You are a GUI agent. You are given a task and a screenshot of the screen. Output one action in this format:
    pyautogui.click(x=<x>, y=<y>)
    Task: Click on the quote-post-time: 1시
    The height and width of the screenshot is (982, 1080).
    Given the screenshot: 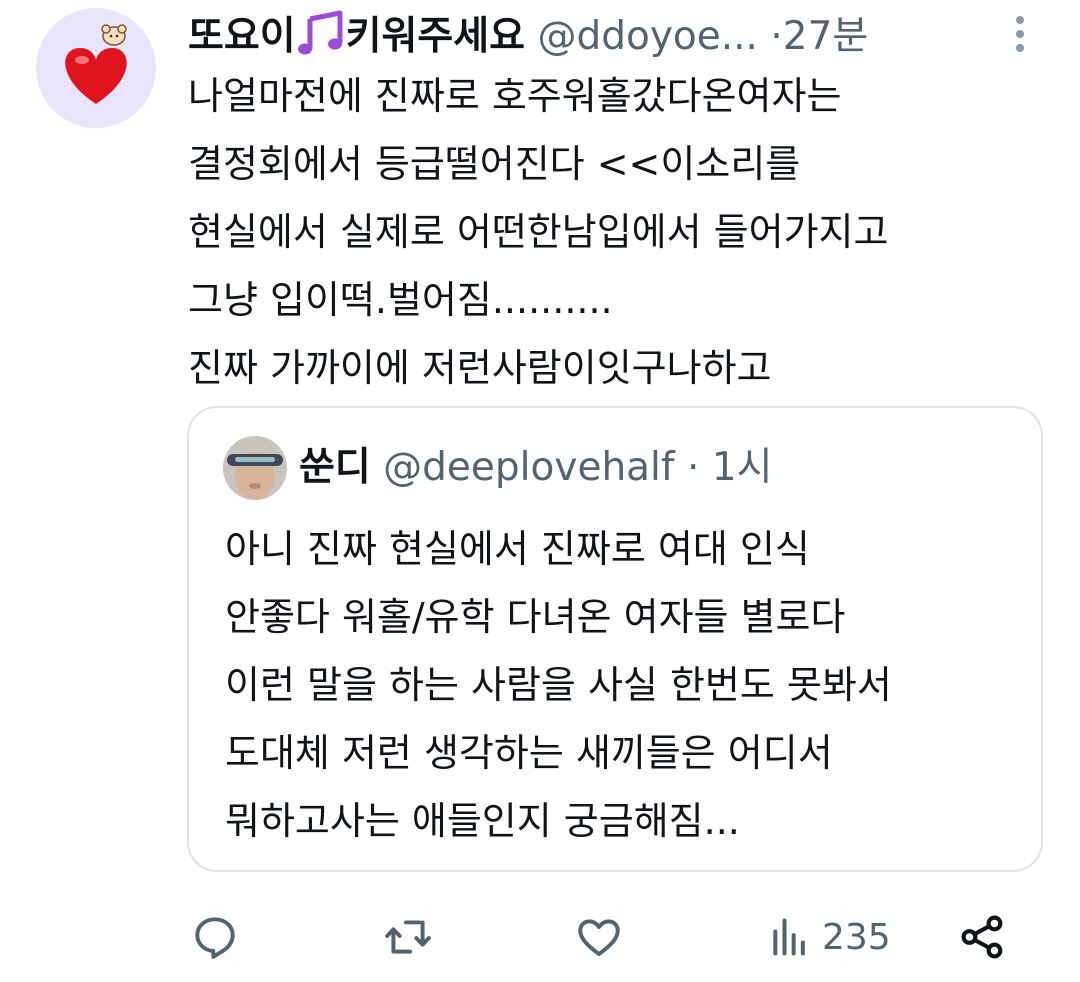 What is the action you would take?
    pyautogui.click(x=742, y=467)
    